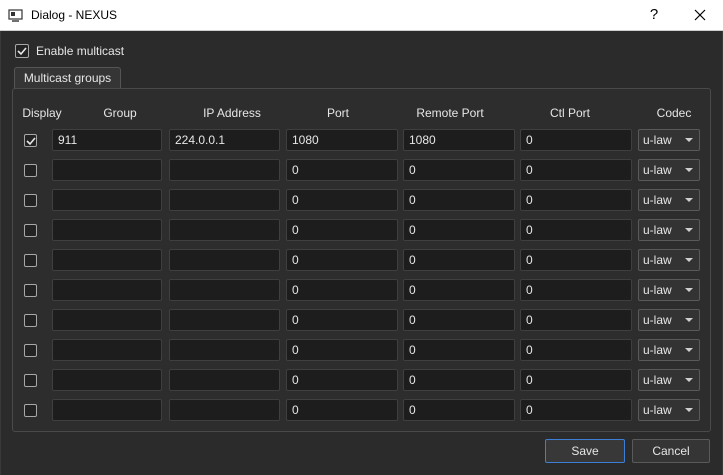  I want to click on close-icon, so click(700, 15).